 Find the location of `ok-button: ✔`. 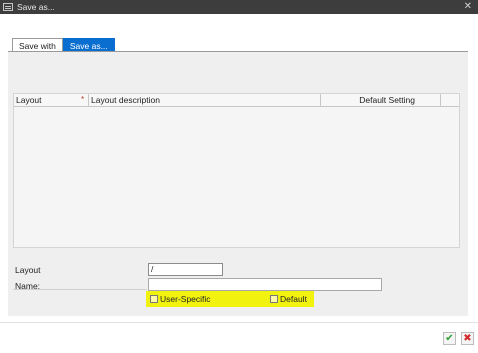

ok-button: ✔ is located at coordinates (449, 338).